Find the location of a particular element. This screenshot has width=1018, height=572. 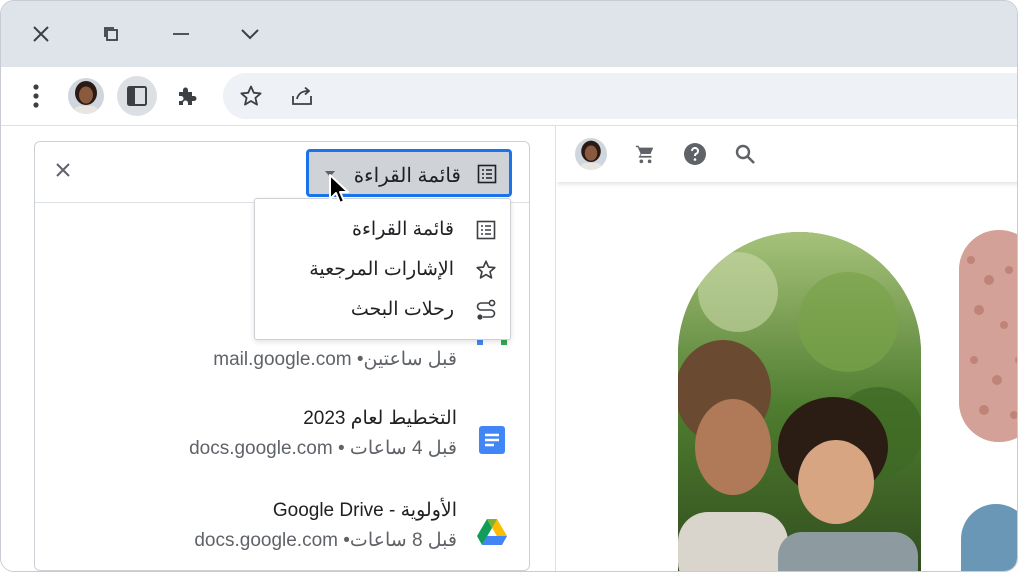

drive-icon is located at coordinates (492, 532).